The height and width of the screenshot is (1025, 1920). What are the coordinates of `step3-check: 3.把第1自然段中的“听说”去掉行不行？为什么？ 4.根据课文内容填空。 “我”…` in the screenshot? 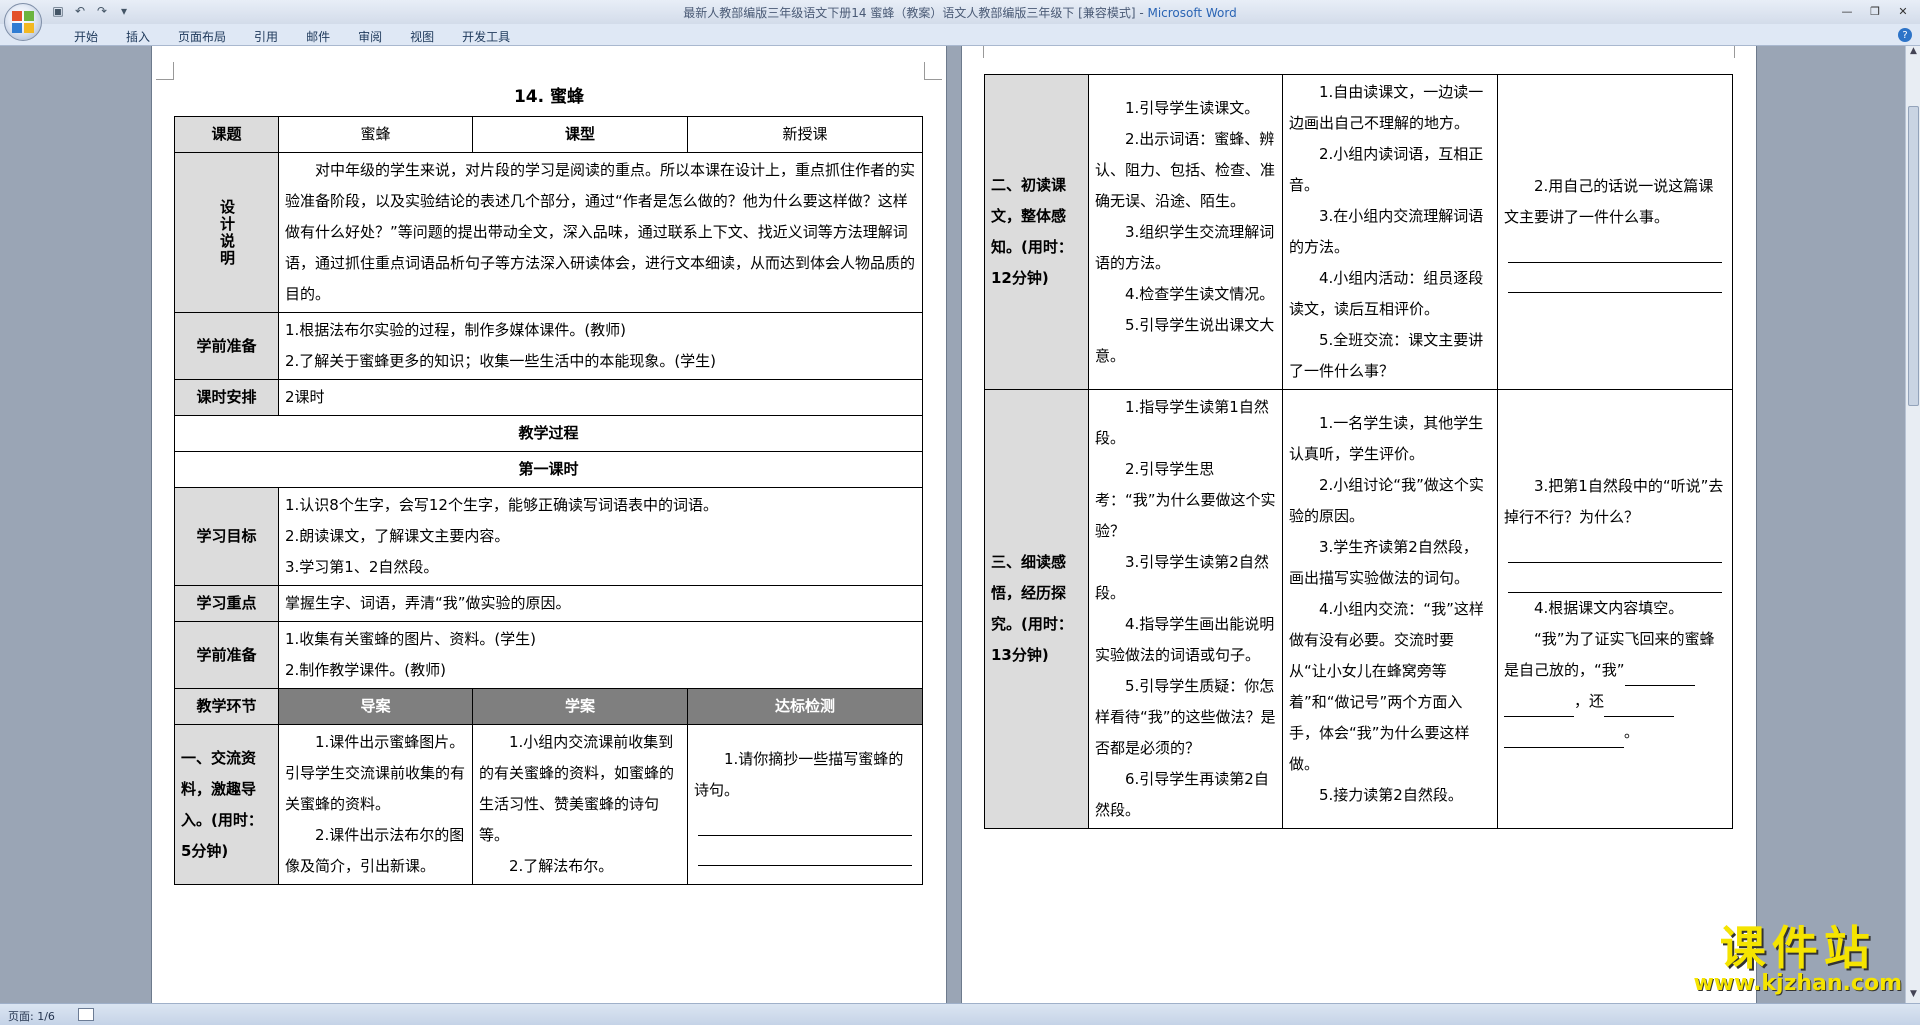 It's located at (1615, 609).